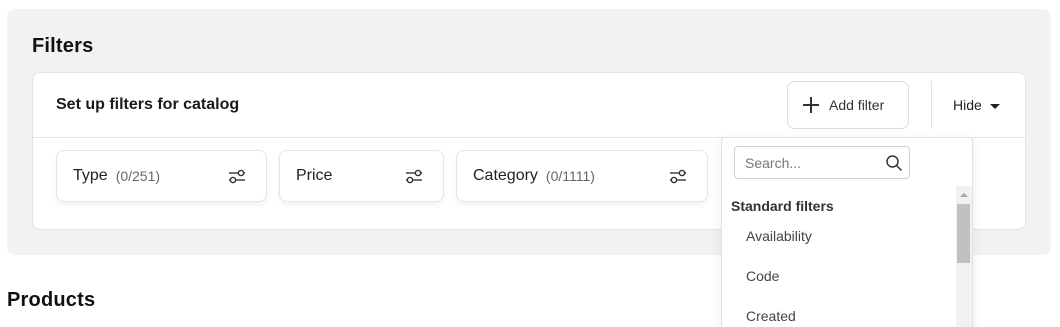  Describe the element at coordinates (138, 176) in the screenshot. I see `chip-count: (0/251)` at that location.